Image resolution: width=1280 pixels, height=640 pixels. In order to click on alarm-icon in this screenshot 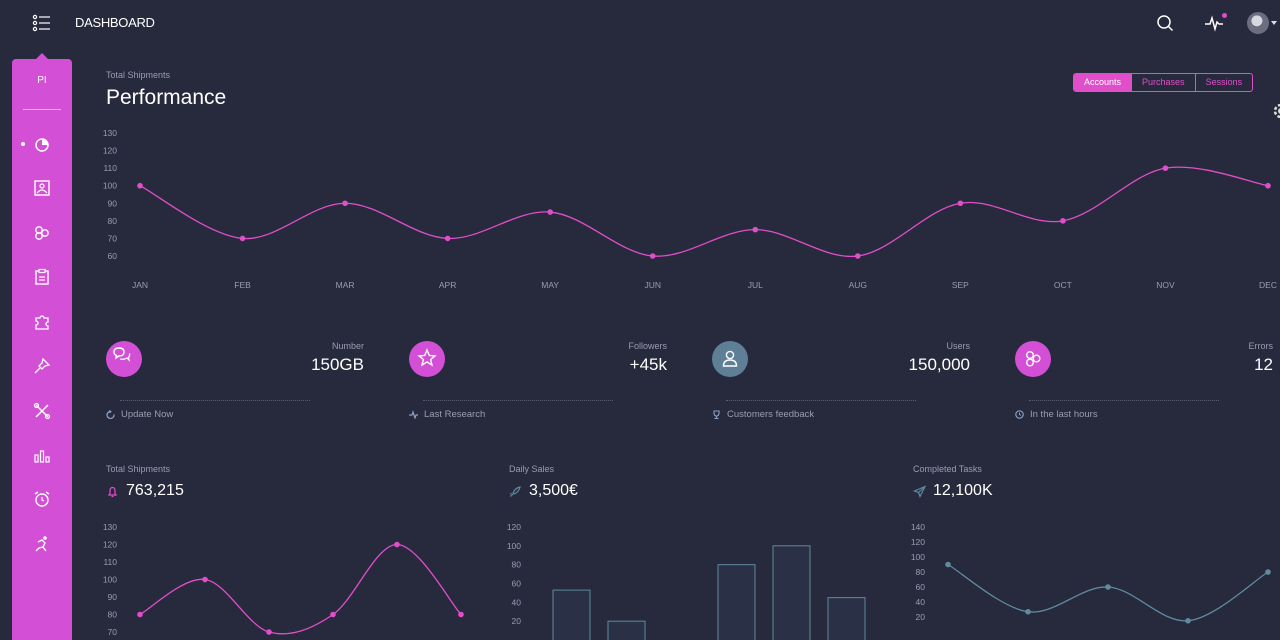, I will do `click(42, 499)`.